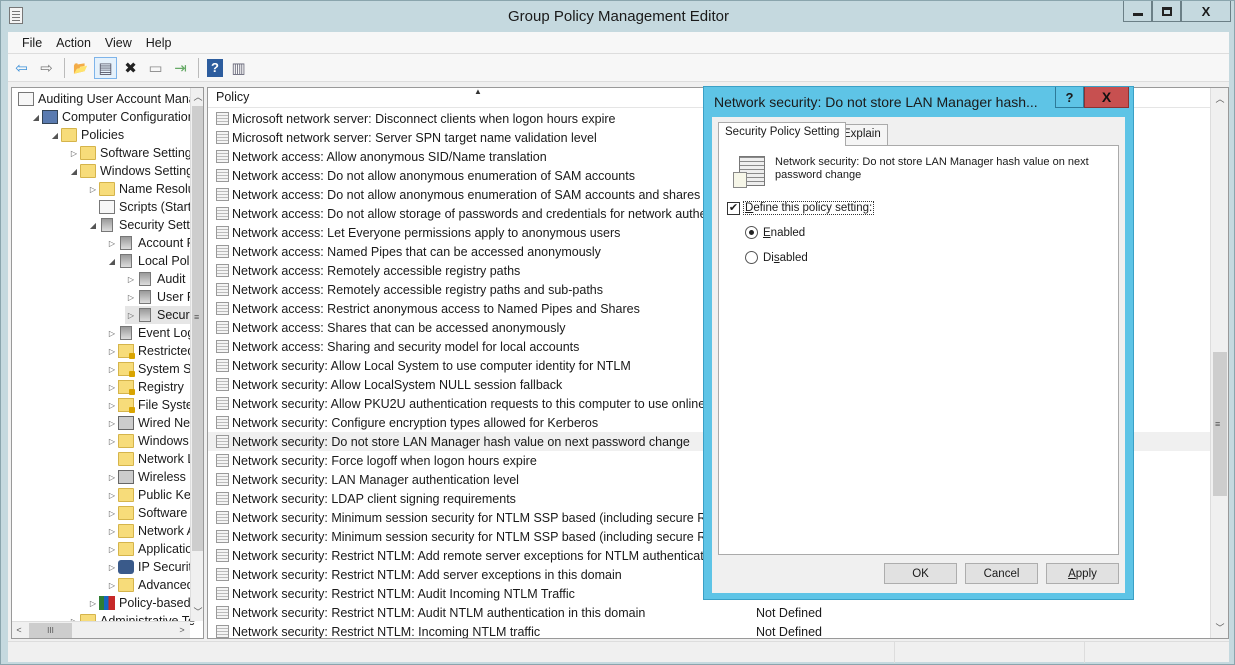 Image resolution: width=1235 pixels, height=665 pixels. I want to click on tree-scroll-thumb, so click(197, 328).